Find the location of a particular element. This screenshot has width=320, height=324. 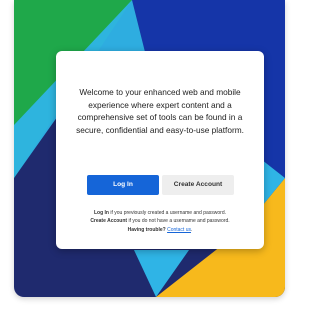

help-create-bold: Create Account is located at coordinates (109, 221).